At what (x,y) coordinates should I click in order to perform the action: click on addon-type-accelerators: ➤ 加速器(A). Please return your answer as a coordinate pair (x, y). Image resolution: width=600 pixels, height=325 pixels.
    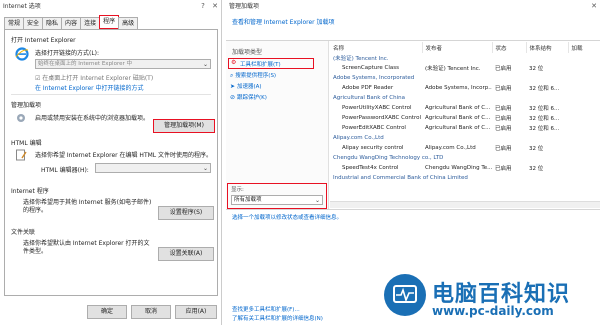
    Looking at the image, I should click on (246, 86).